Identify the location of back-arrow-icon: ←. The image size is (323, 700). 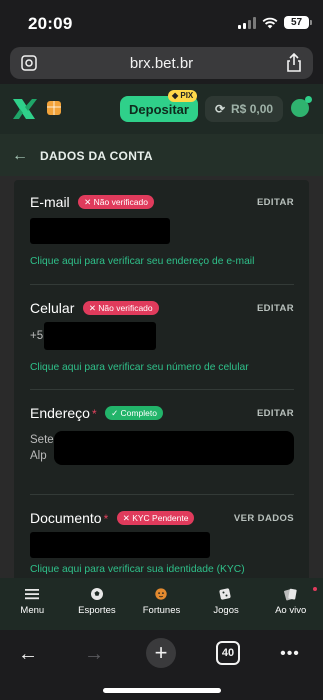
(20, 156).